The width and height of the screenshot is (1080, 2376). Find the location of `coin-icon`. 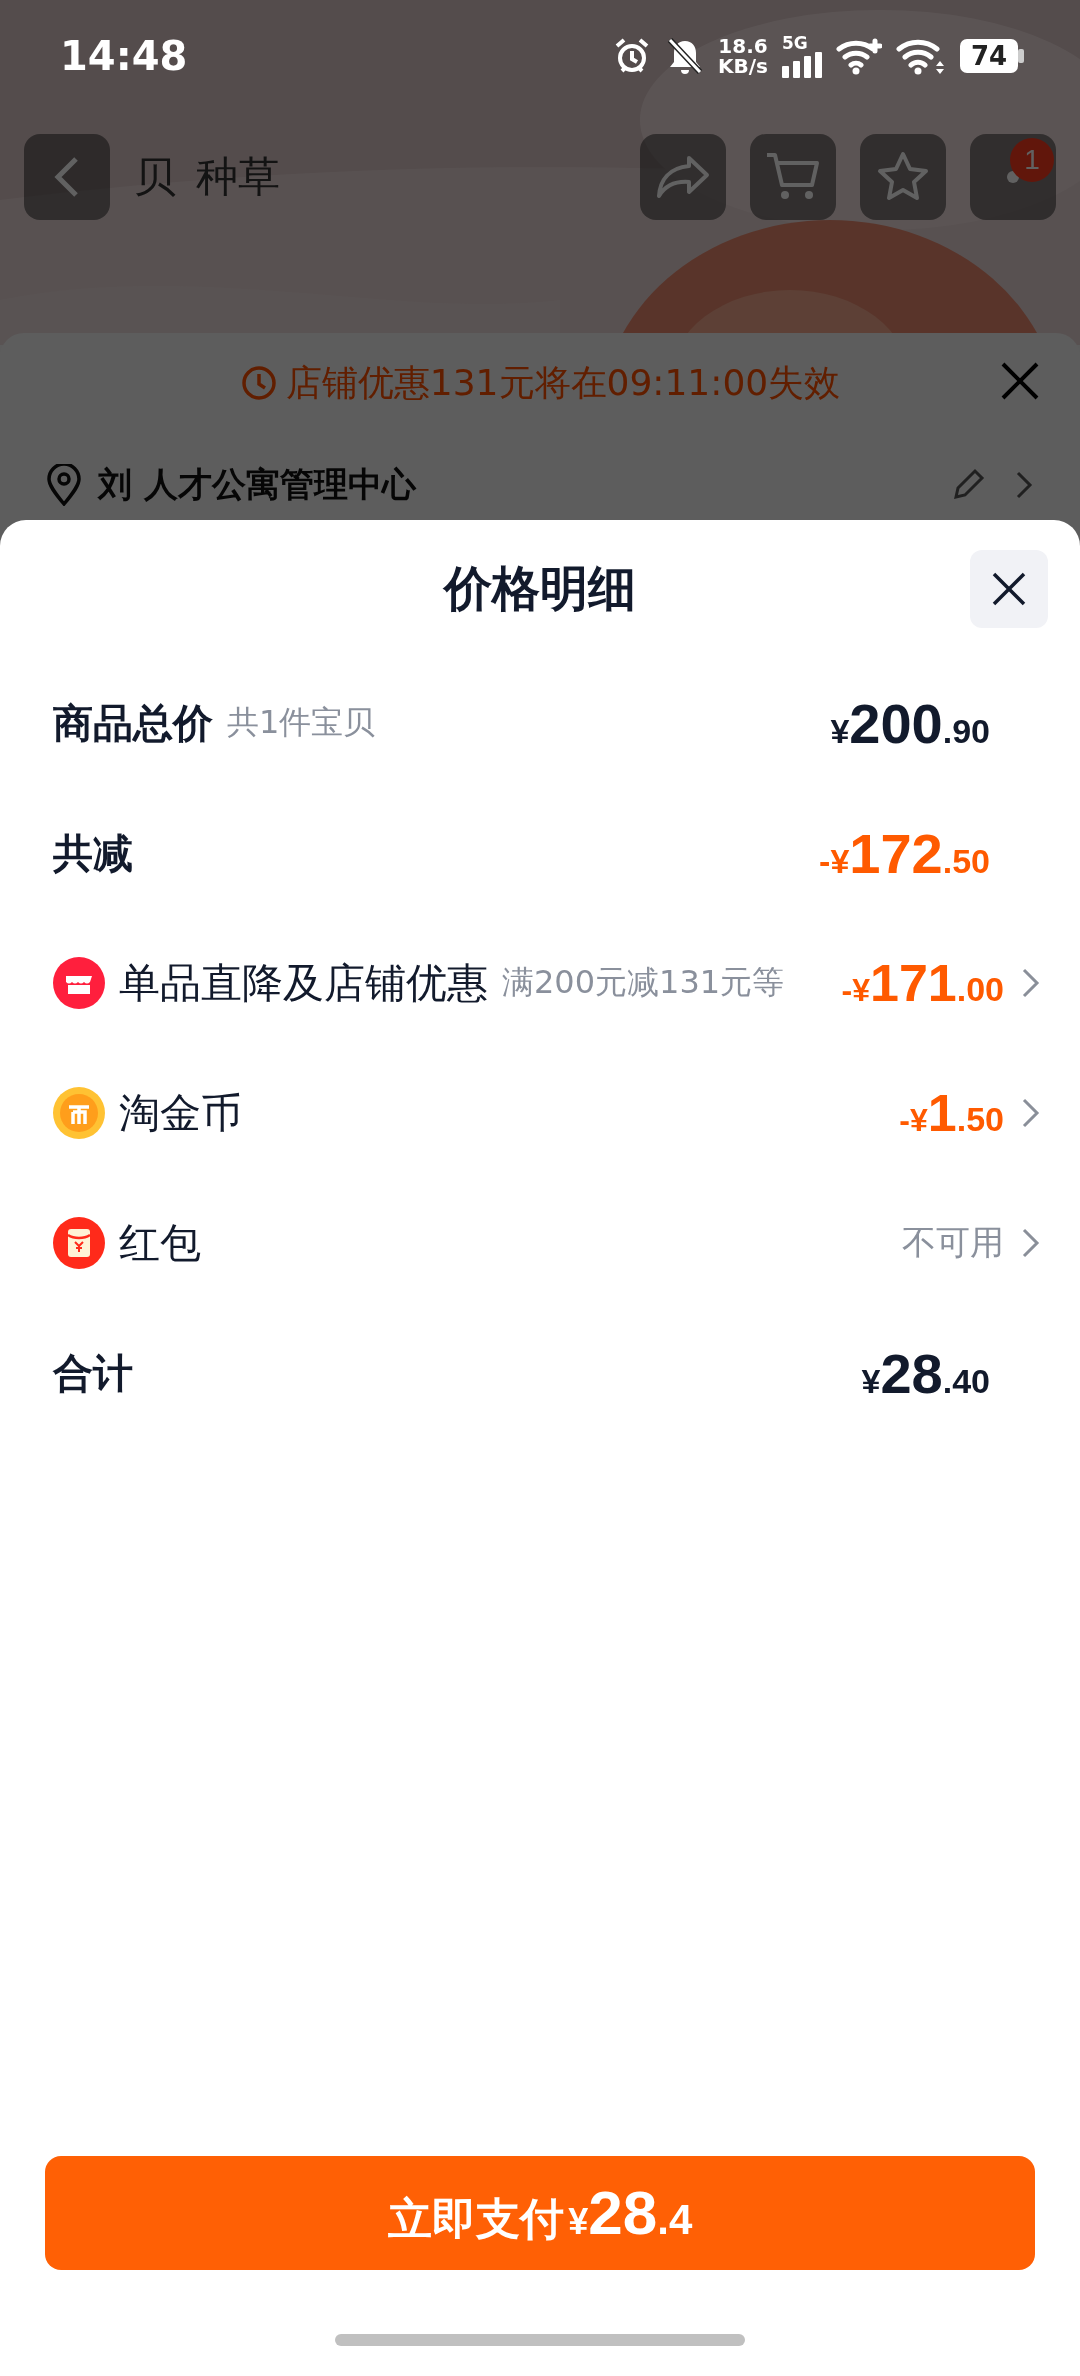

coin-icon is located at coordinates (79, 1113).